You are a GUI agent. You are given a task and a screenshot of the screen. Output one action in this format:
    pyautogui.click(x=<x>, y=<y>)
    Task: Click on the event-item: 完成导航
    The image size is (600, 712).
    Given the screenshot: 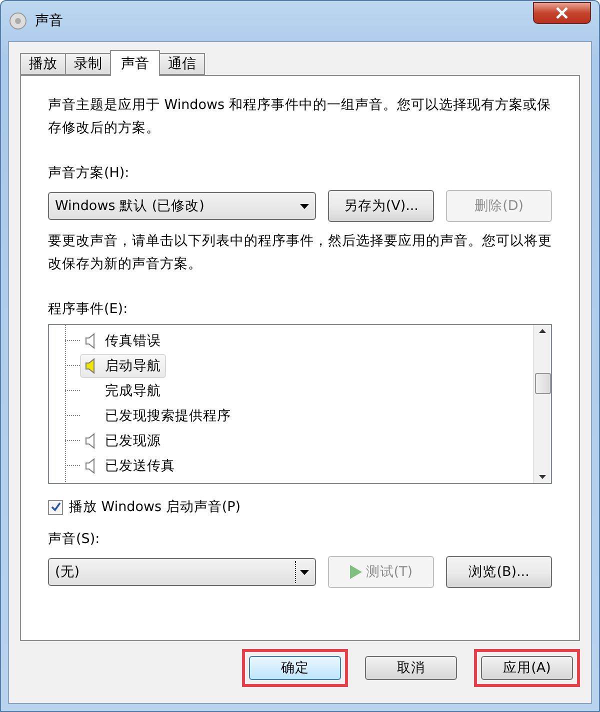 What is the action you would take?
    pyautogui.click(x=123, y=390)
    